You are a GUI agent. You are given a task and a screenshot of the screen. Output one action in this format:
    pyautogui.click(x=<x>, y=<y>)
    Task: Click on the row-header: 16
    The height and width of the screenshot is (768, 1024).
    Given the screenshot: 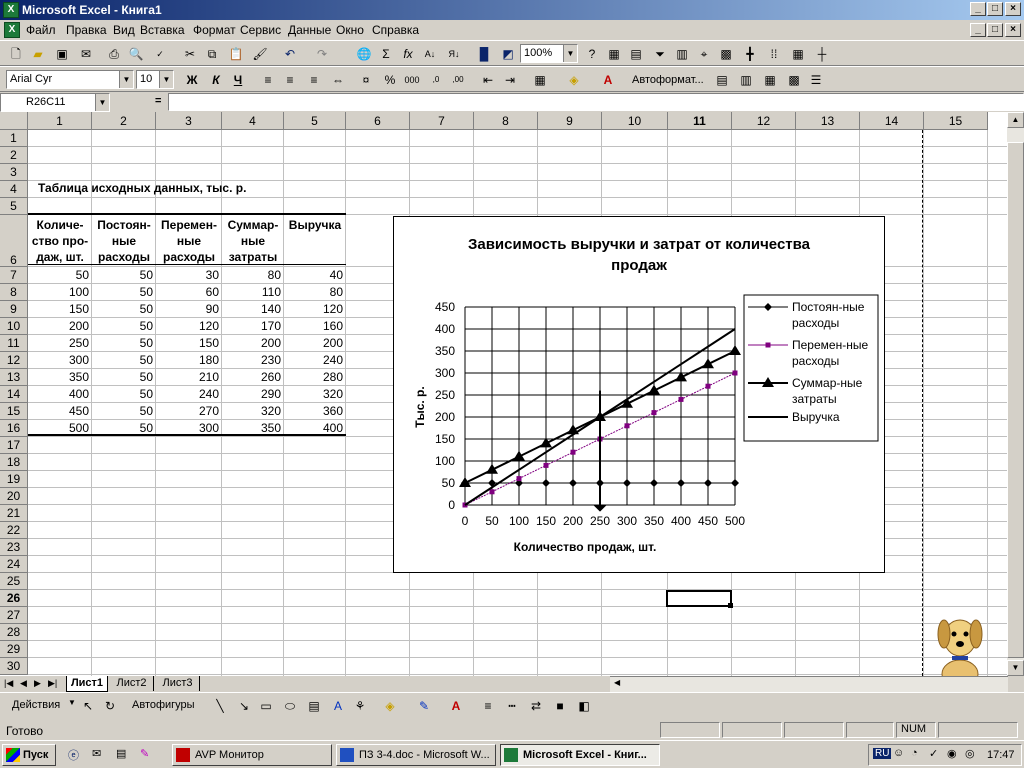 What is the action you would take?
    pyautogui.click(x=14, y=428)
    